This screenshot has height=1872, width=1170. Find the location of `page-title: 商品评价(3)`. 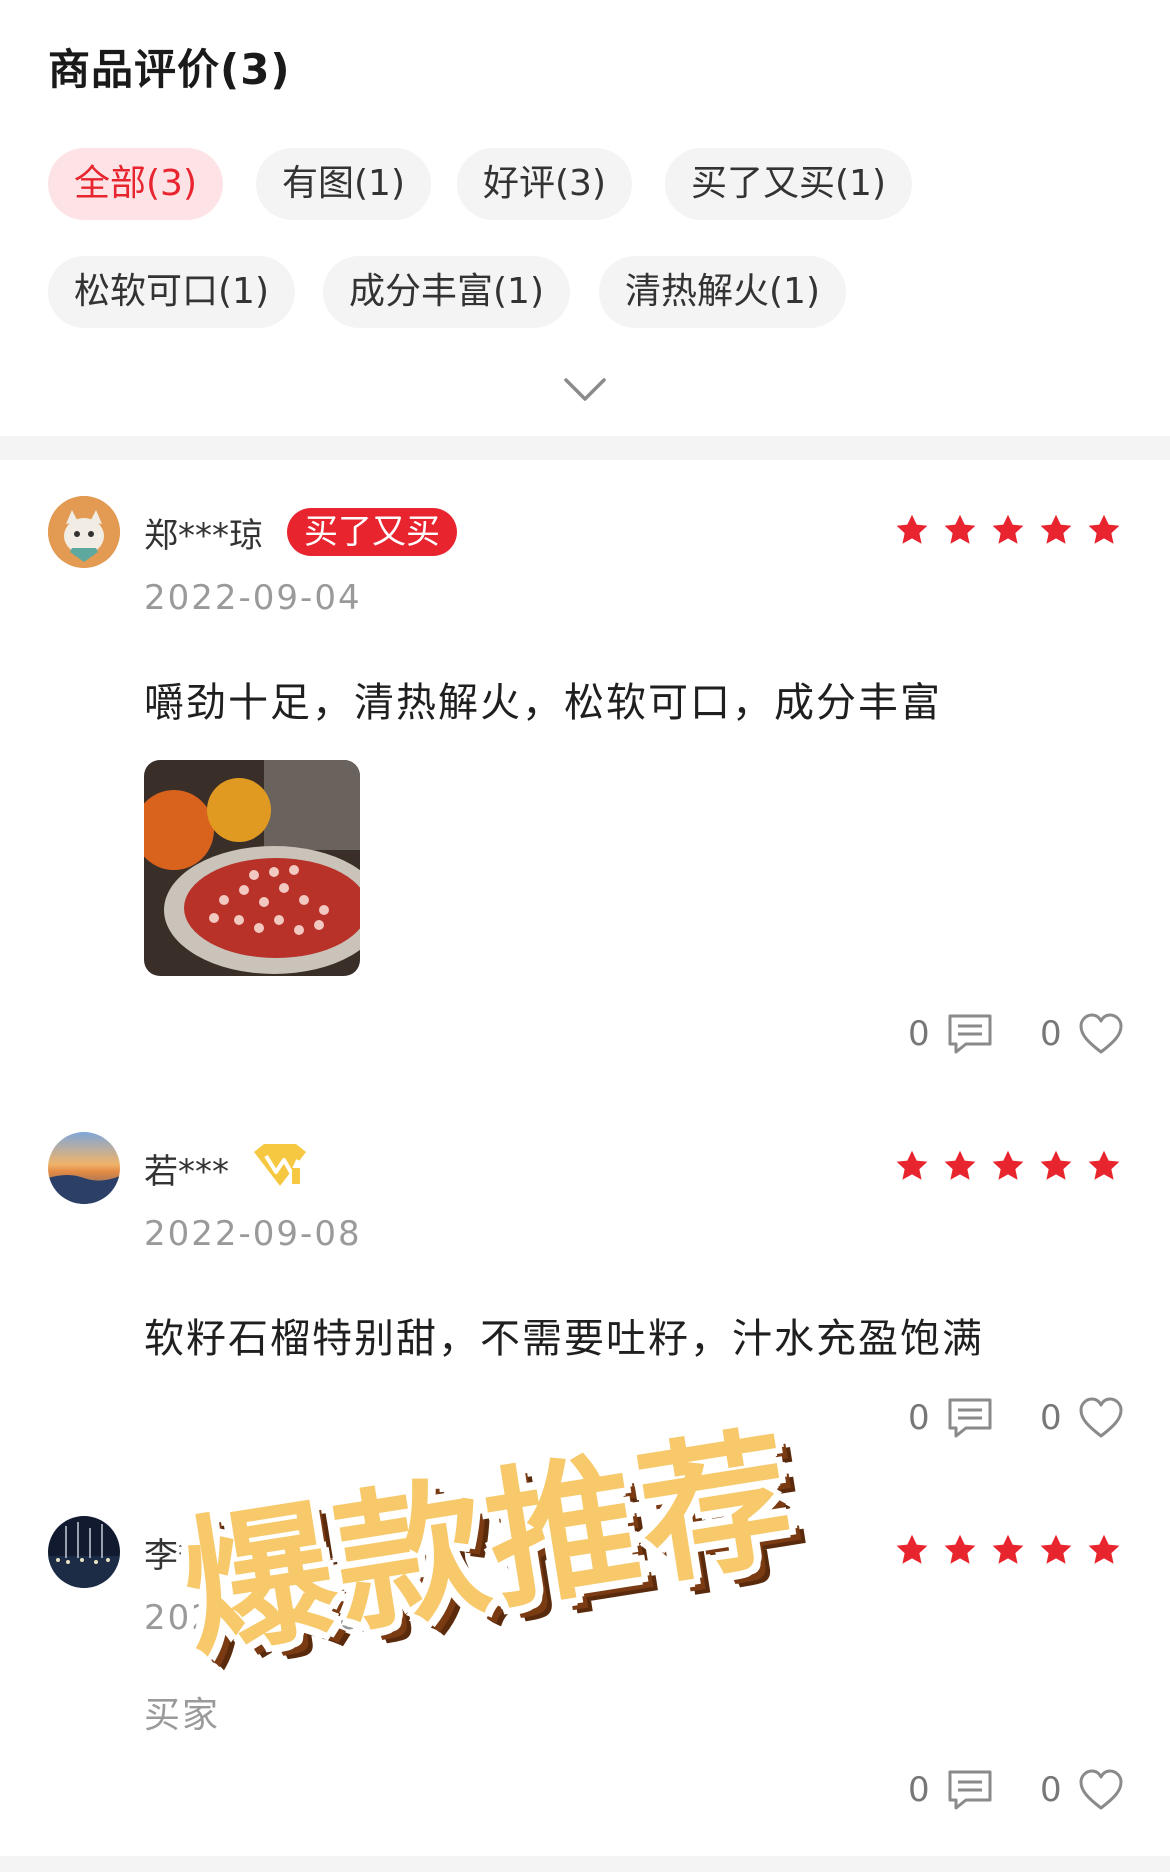

page-title: 商品评价(3) is located at coordinates (169, 69).